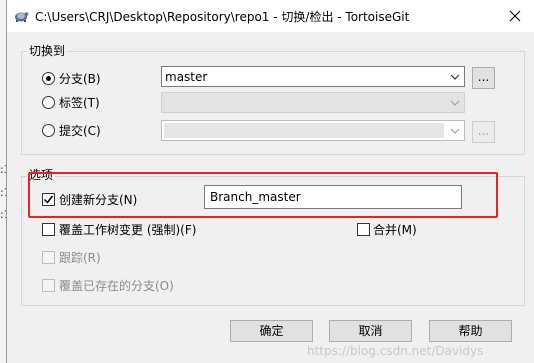 This screenshot has height=363, width=534. I want to click on override-changes-checkbox, so click(48, 229).